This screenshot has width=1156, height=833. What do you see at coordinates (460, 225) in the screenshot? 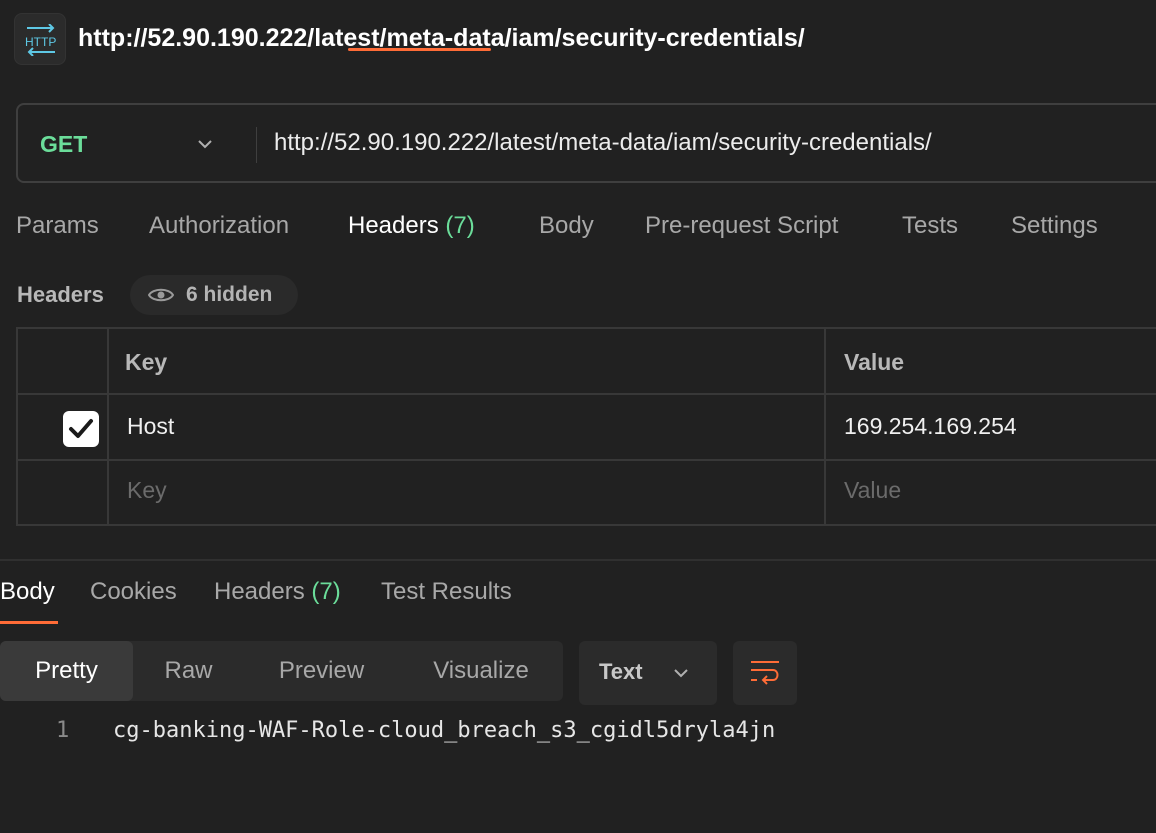
I see `headers-count: (7)` at bounding box center [460, 225].